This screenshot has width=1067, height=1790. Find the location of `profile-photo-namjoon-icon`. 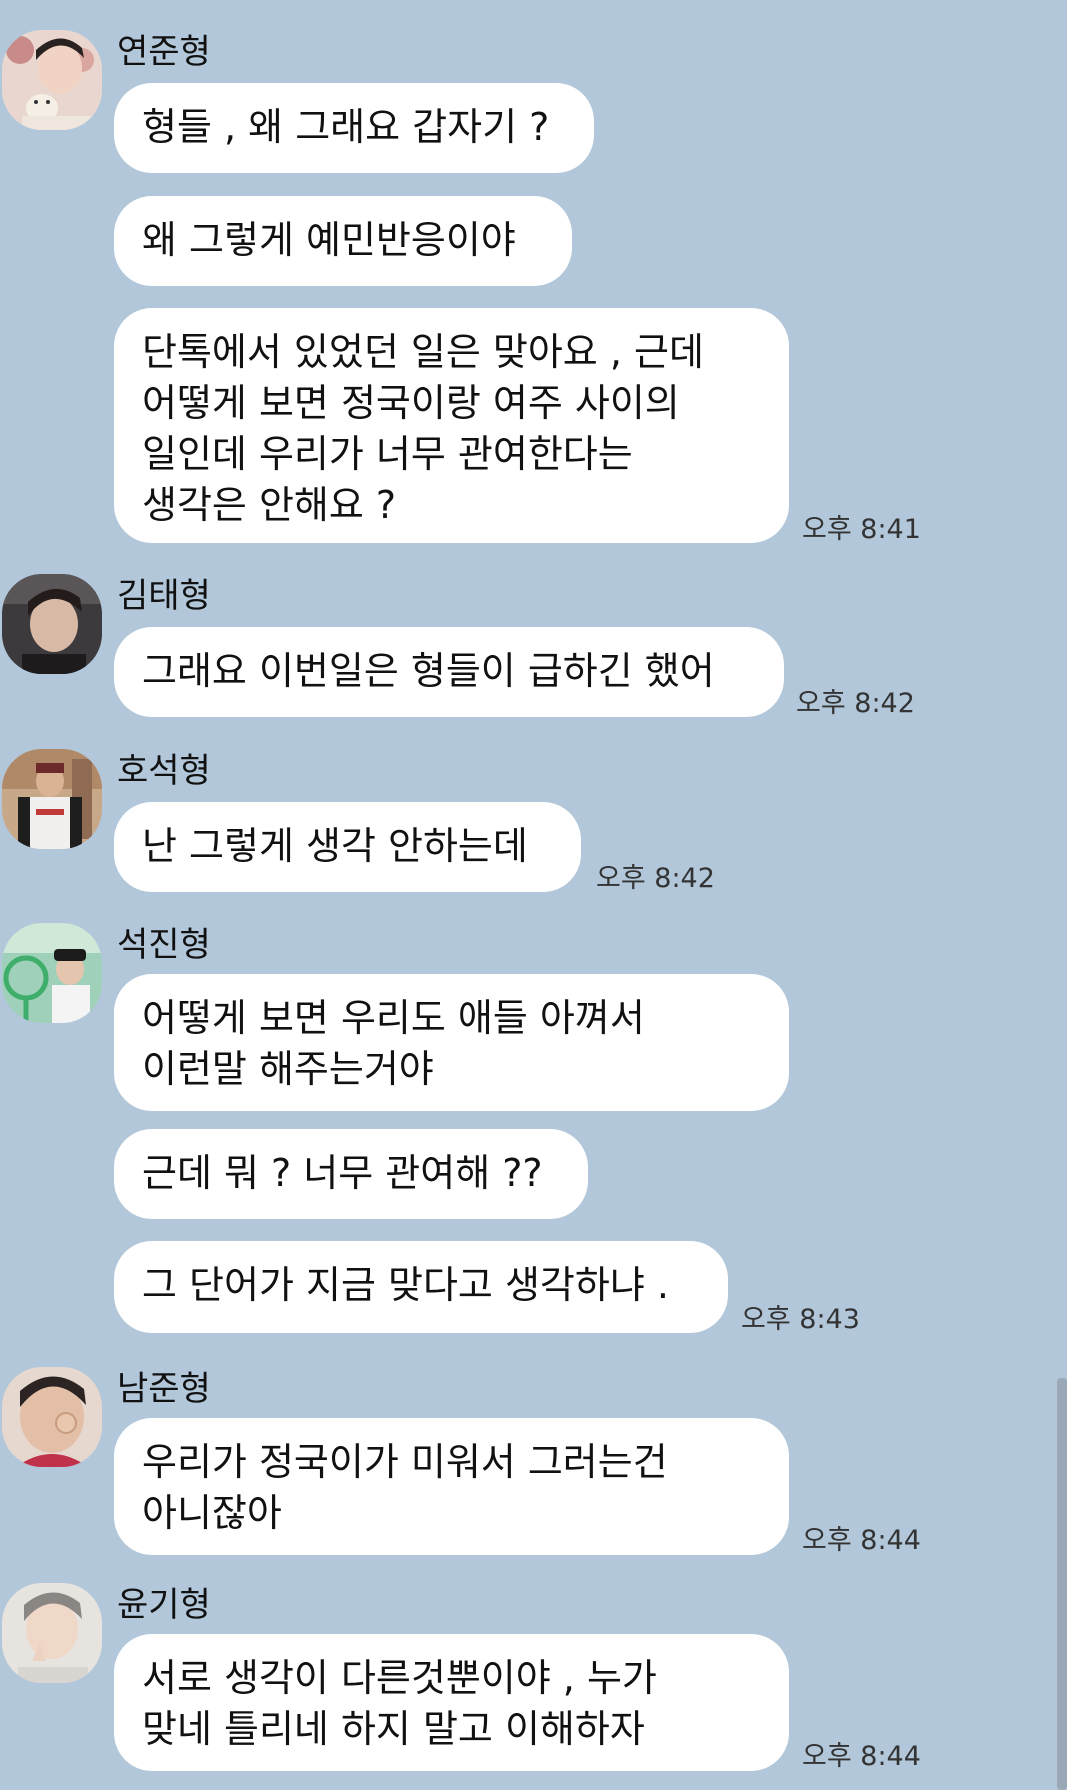

profile-photo-namjoon-icon is located at coordinates (52, 1417).